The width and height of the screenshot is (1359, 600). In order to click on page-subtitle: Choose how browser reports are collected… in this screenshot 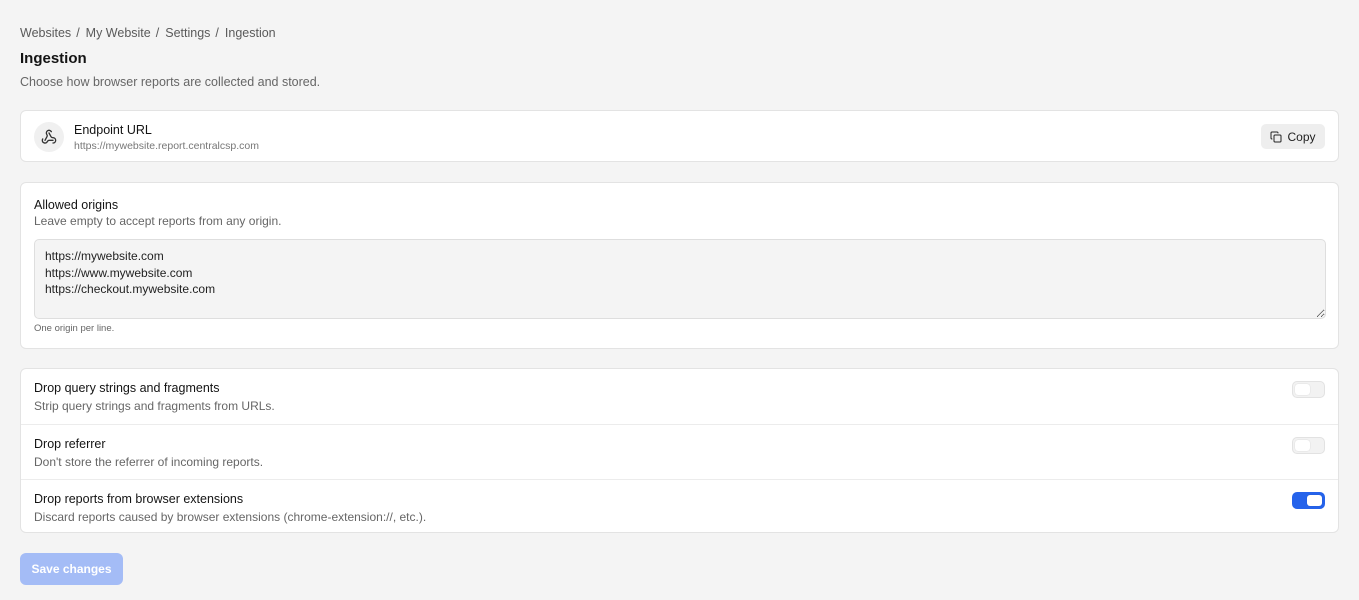, I will do `click(170, 82)`.